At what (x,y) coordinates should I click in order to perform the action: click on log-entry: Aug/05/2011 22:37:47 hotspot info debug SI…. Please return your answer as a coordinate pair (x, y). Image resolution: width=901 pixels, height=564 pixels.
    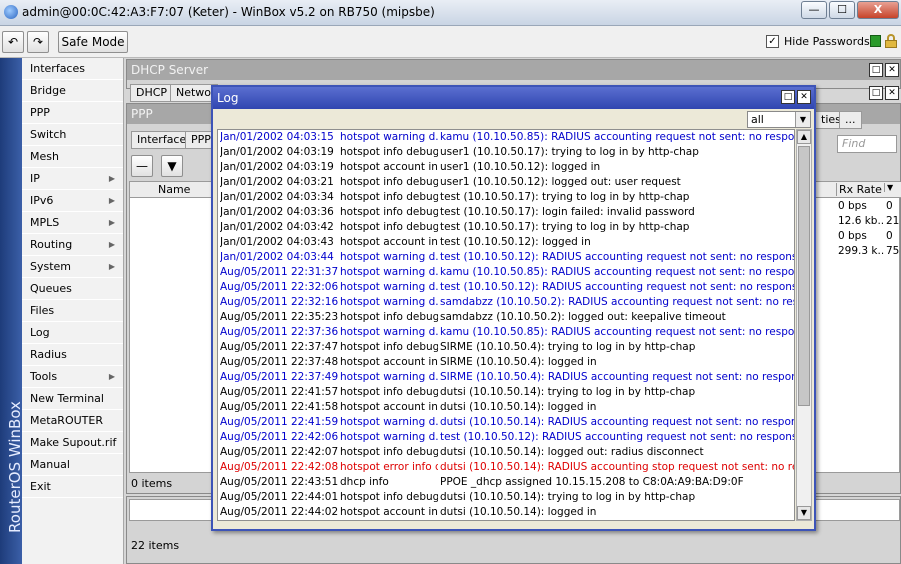
    Looking at the image, I should click on (506, 347).